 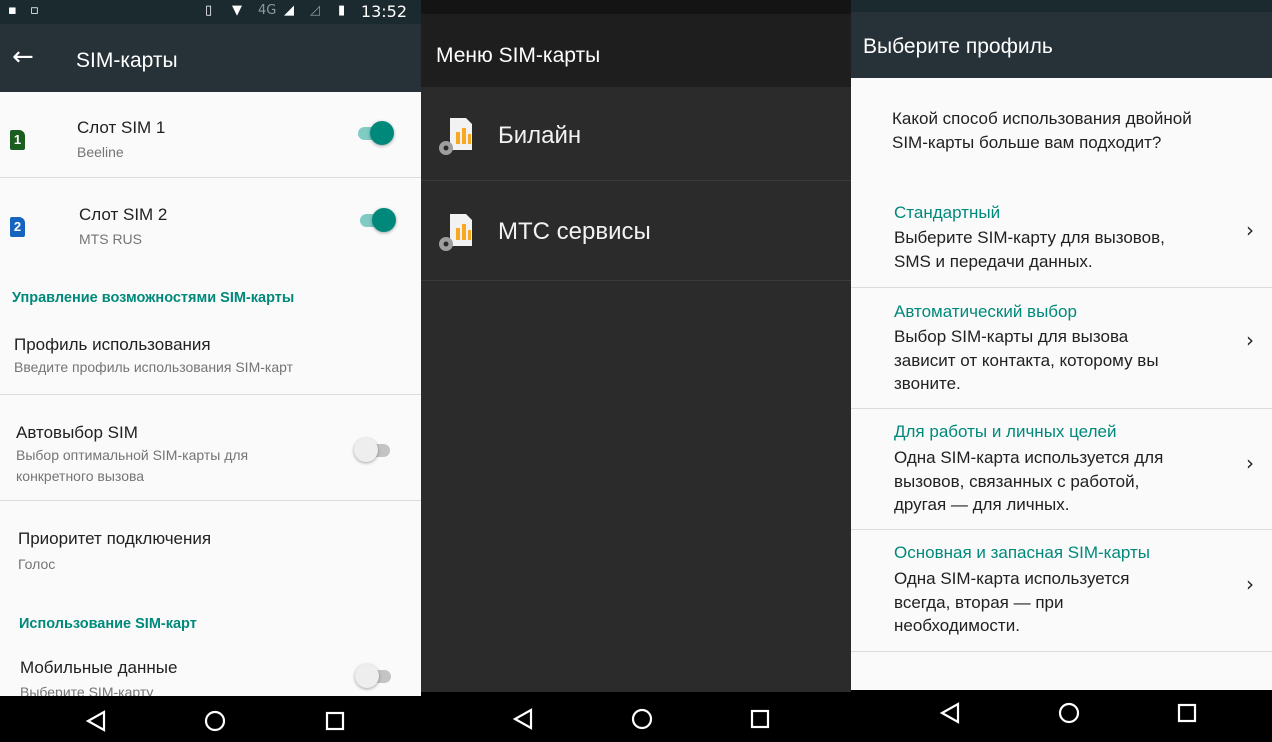 I want to click on battery-icon: ▮, so click(x=342, y=10).